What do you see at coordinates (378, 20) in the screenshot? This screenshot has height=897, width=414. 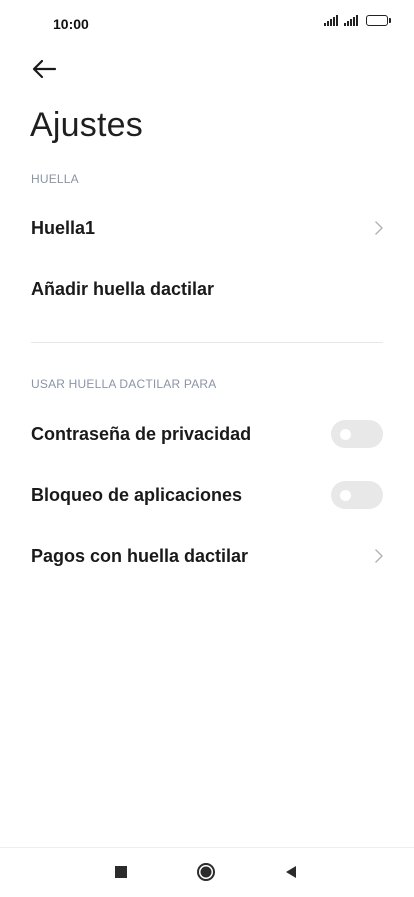 I see `battery-icon` at bounding box center [378, 20].